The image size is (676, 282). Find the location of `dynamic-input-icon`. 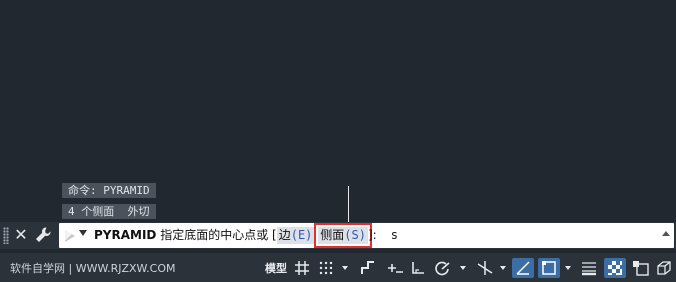

dynamic-input-icon is located at coordinates (395, 268).